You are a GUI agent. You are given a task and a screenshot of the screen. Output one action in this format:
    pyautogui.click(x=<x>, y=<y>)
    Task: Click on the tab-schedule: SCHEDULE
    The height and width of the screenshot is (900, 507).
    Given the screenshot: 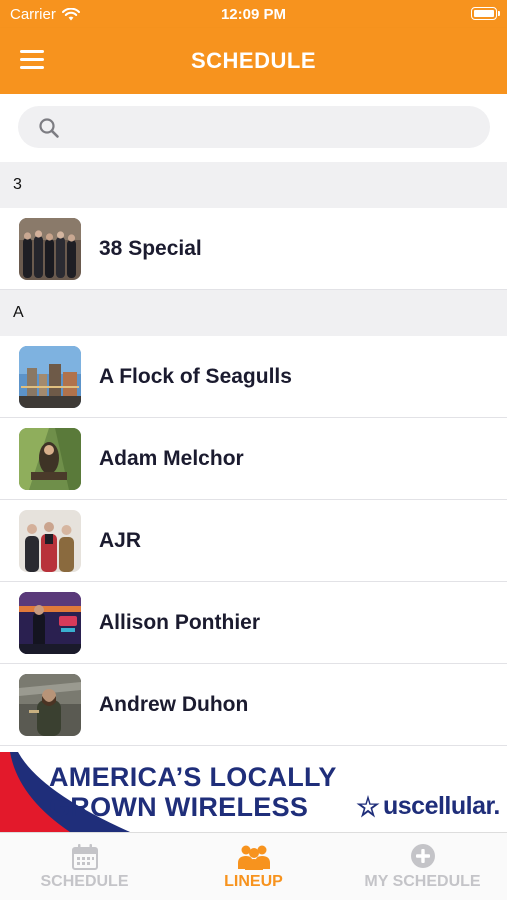 What is the action you would take?
    pyautogui.click(x=84, y=866)
    